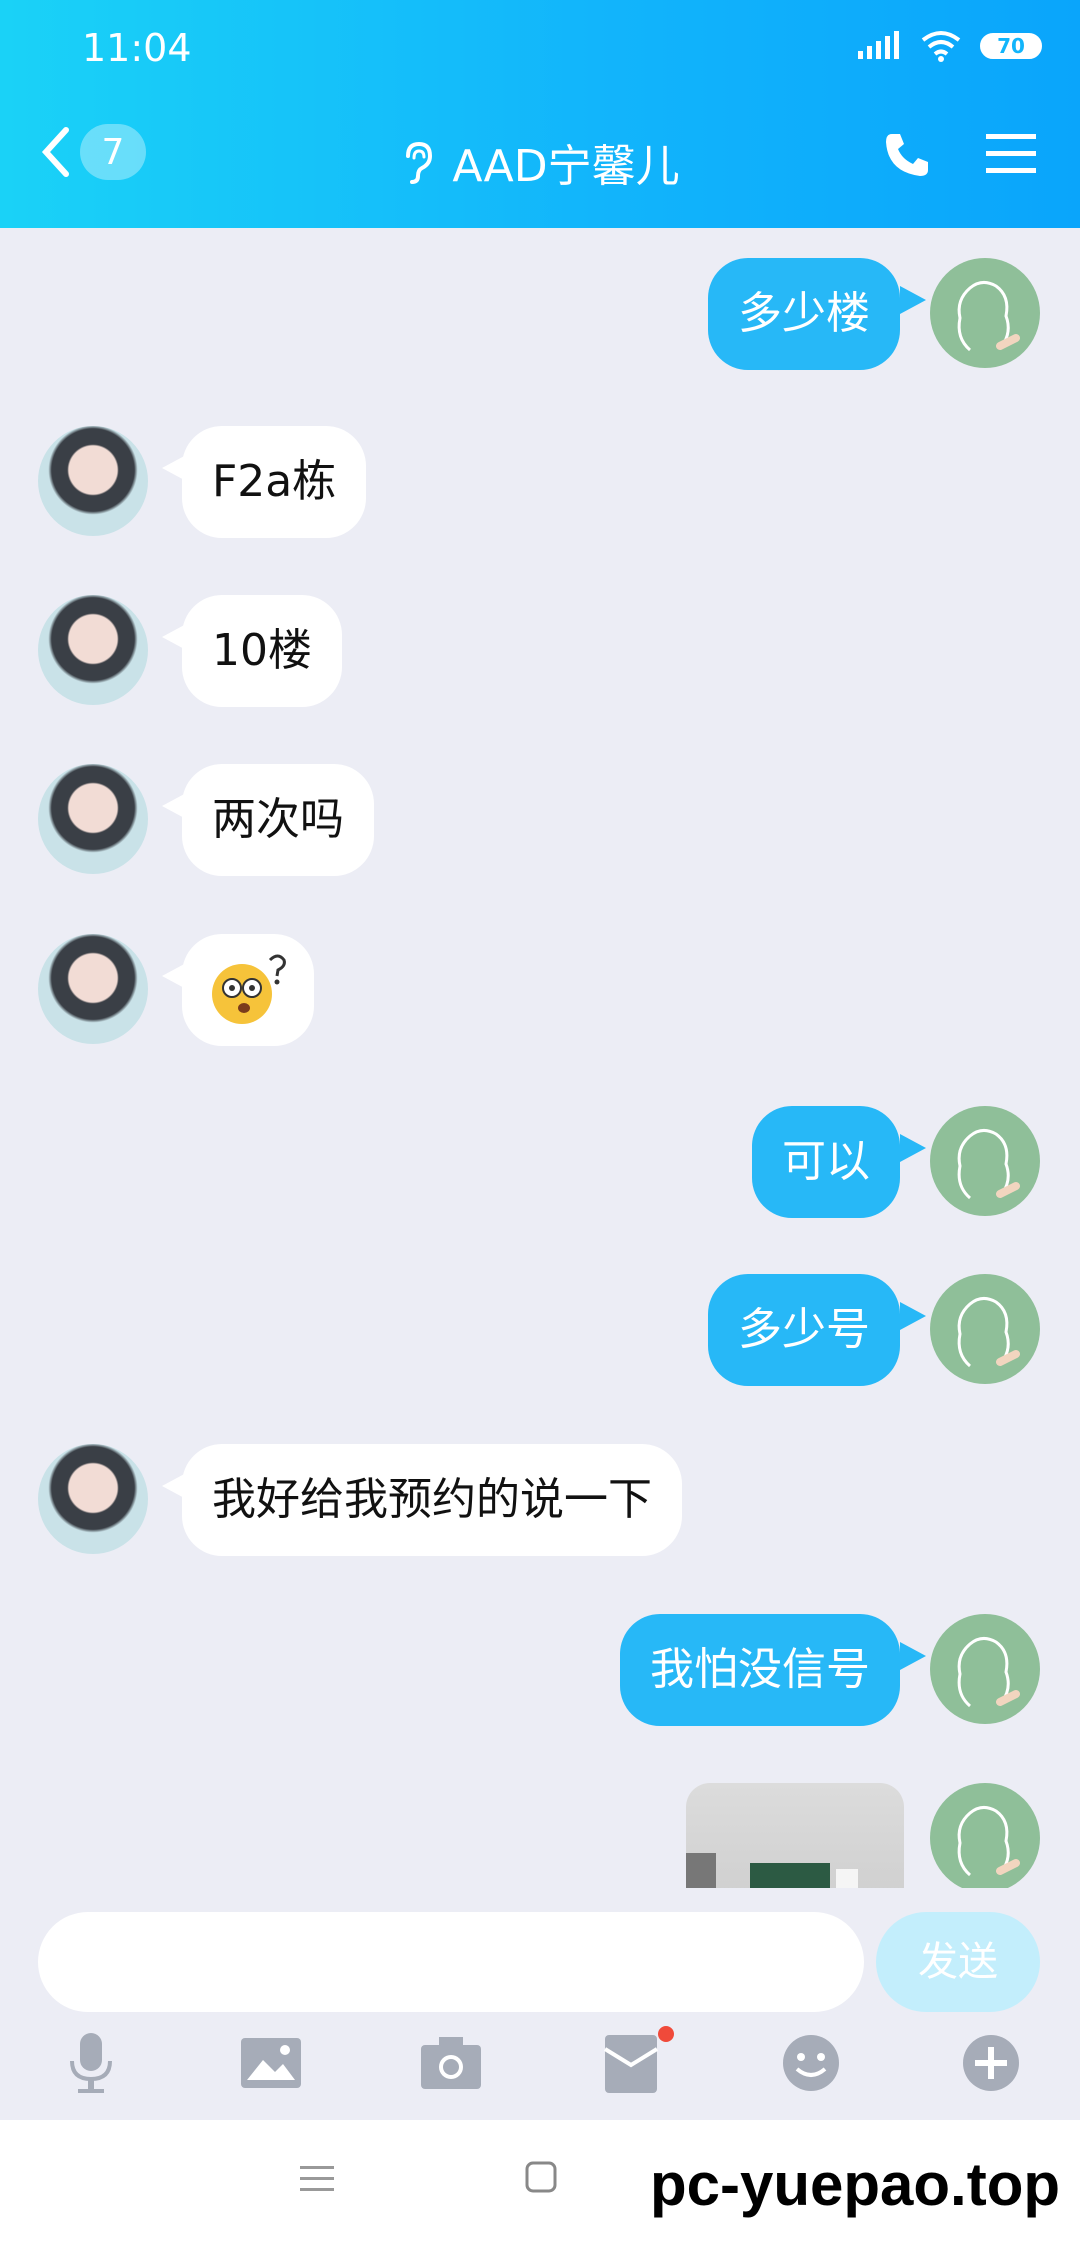  What do you see at coordinates (278, 820) in the screenshot?
I see `message-bubble-in: 两次吗` at bounding box center [278, 820].